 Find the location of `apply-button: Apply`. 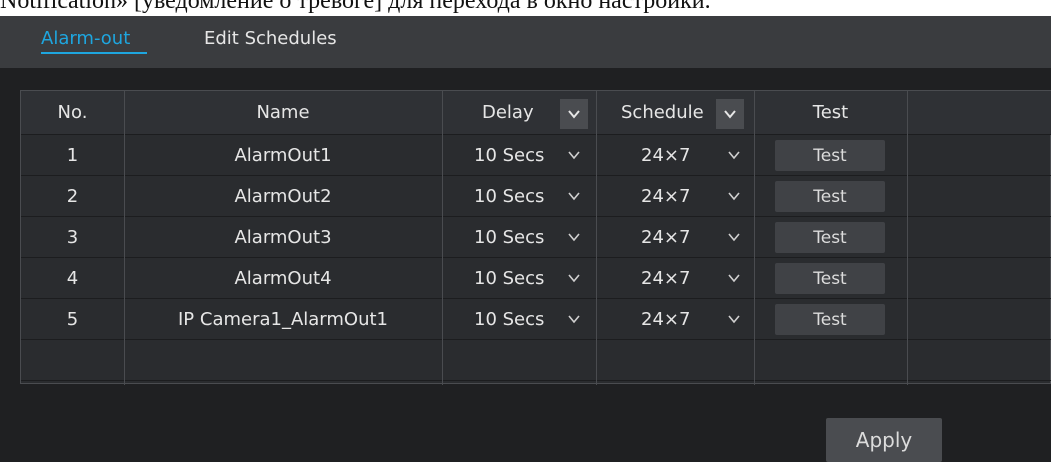

apply-button: Apply is located at coordinates (884, 440).